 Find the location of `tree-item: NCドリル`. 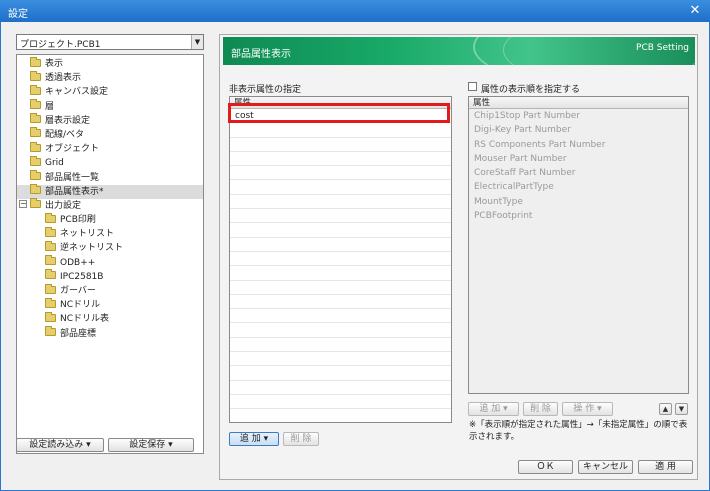

tree-item: NCドリル is located at coordinates (110, 304).